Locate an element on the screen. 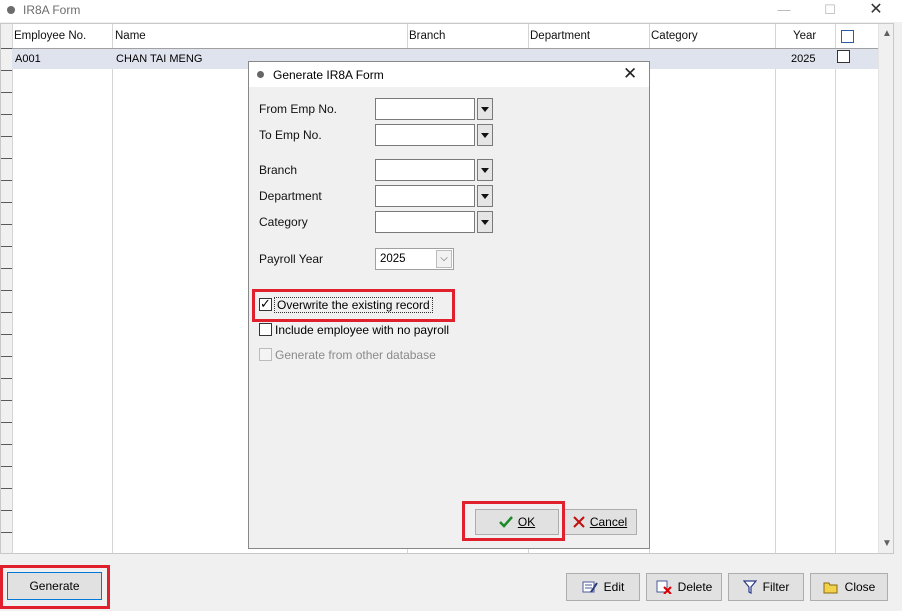 This screenshot has width=902, height=611. col-header-category: Category is located at coordinates (674, 36).